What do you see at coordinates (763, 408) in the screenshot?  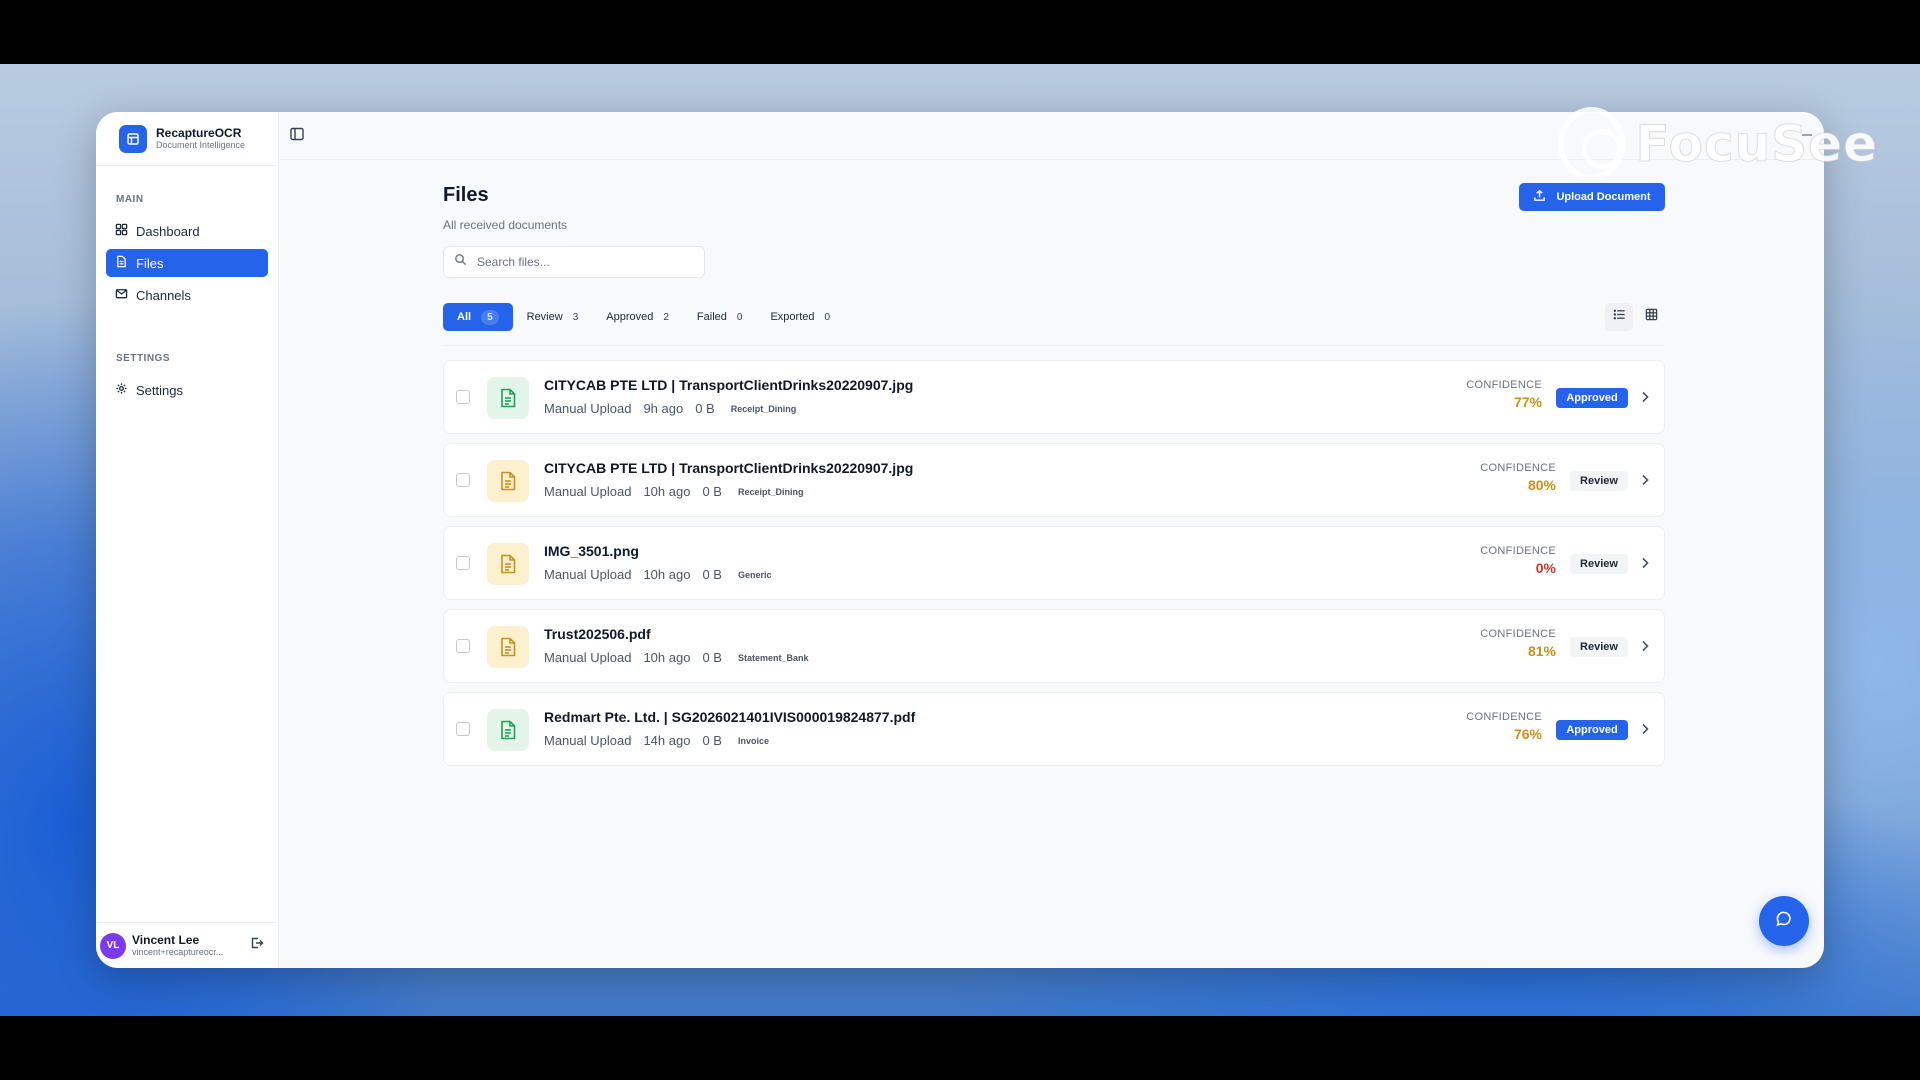 I see `file-tag: Receipt_Dining` at bounding box center [763, 408].